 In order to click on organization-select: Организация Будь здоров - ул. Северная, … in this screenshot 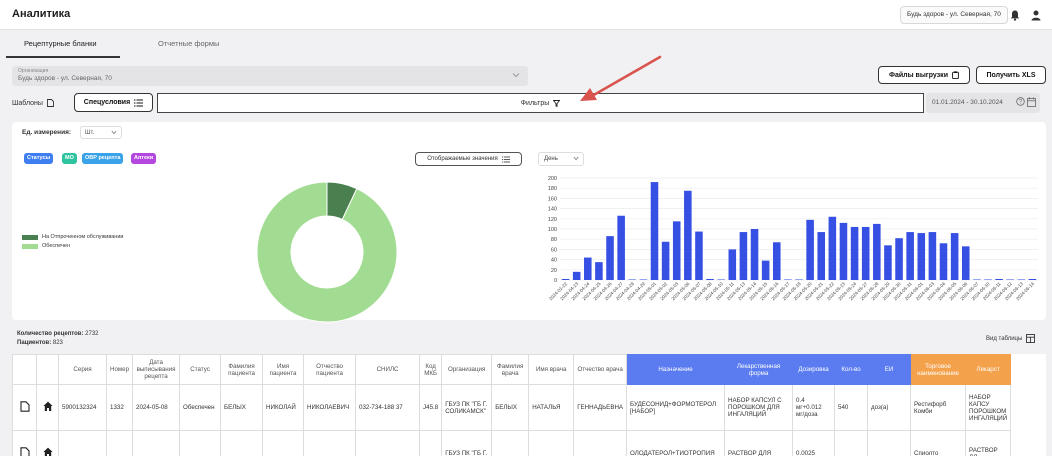, I will do `click(270, 76)`.